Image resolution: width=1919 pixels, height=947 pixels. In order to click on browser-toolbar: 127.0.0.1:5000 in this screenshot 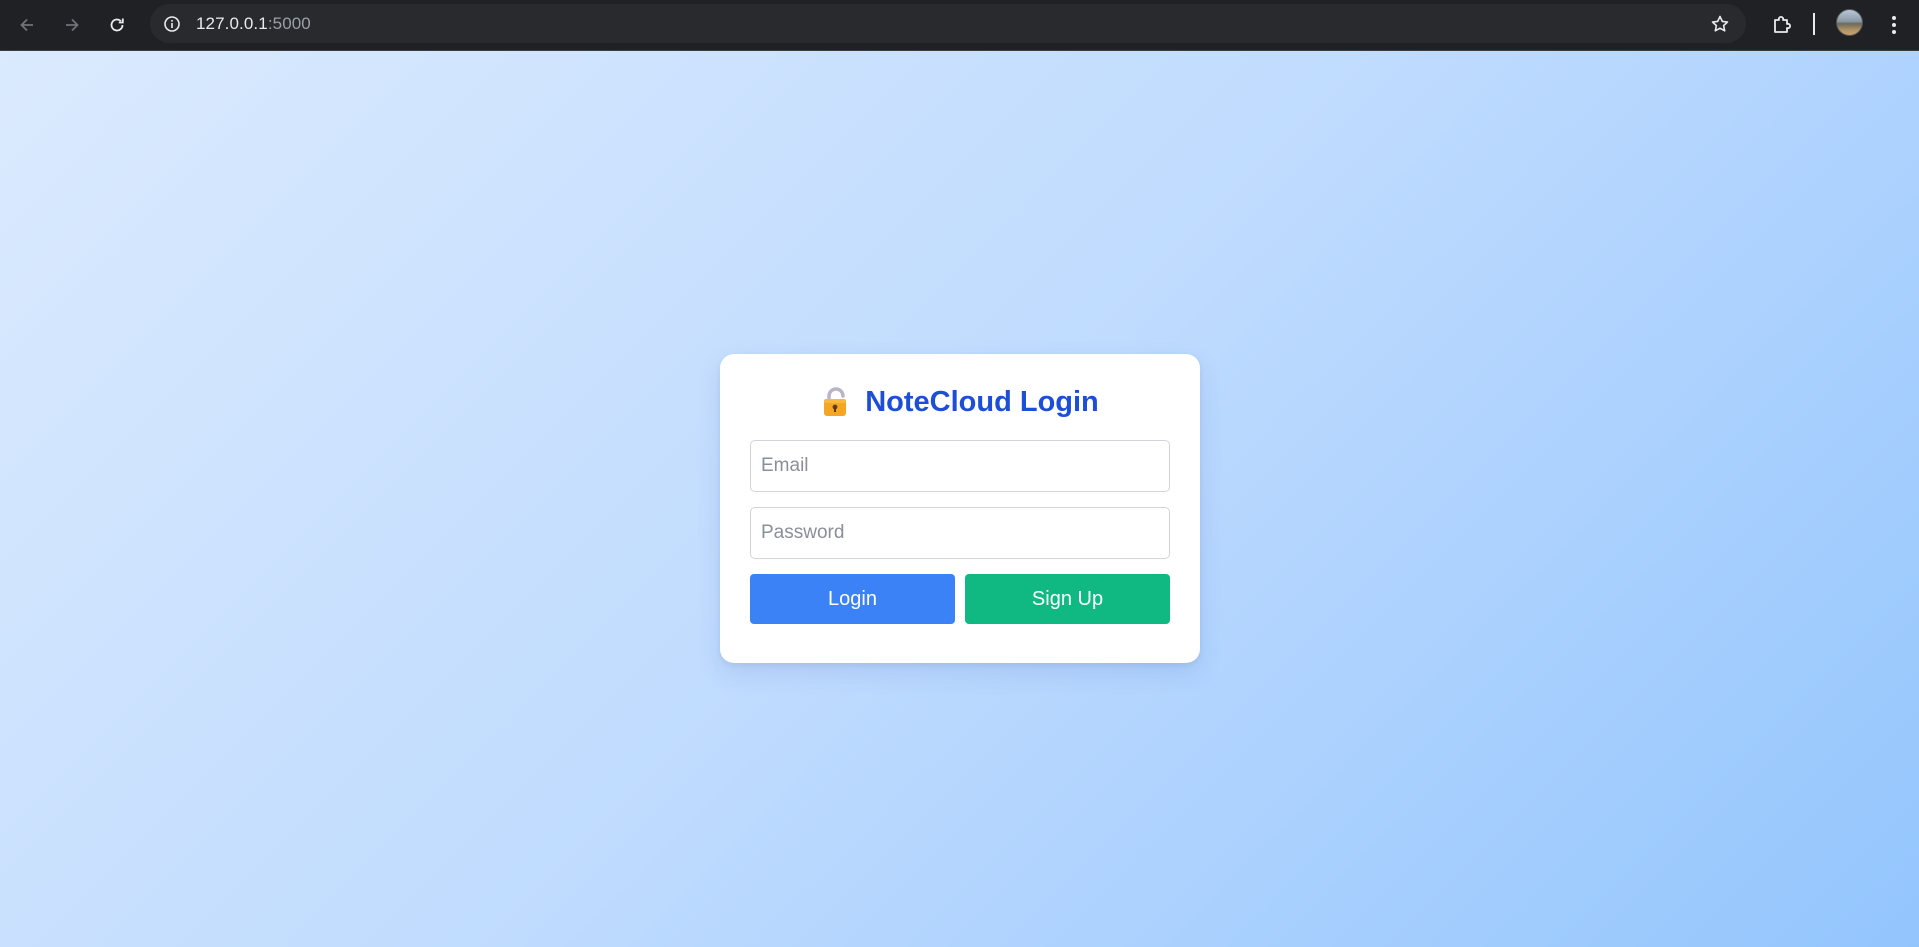, I will do `click(959, 25)`.